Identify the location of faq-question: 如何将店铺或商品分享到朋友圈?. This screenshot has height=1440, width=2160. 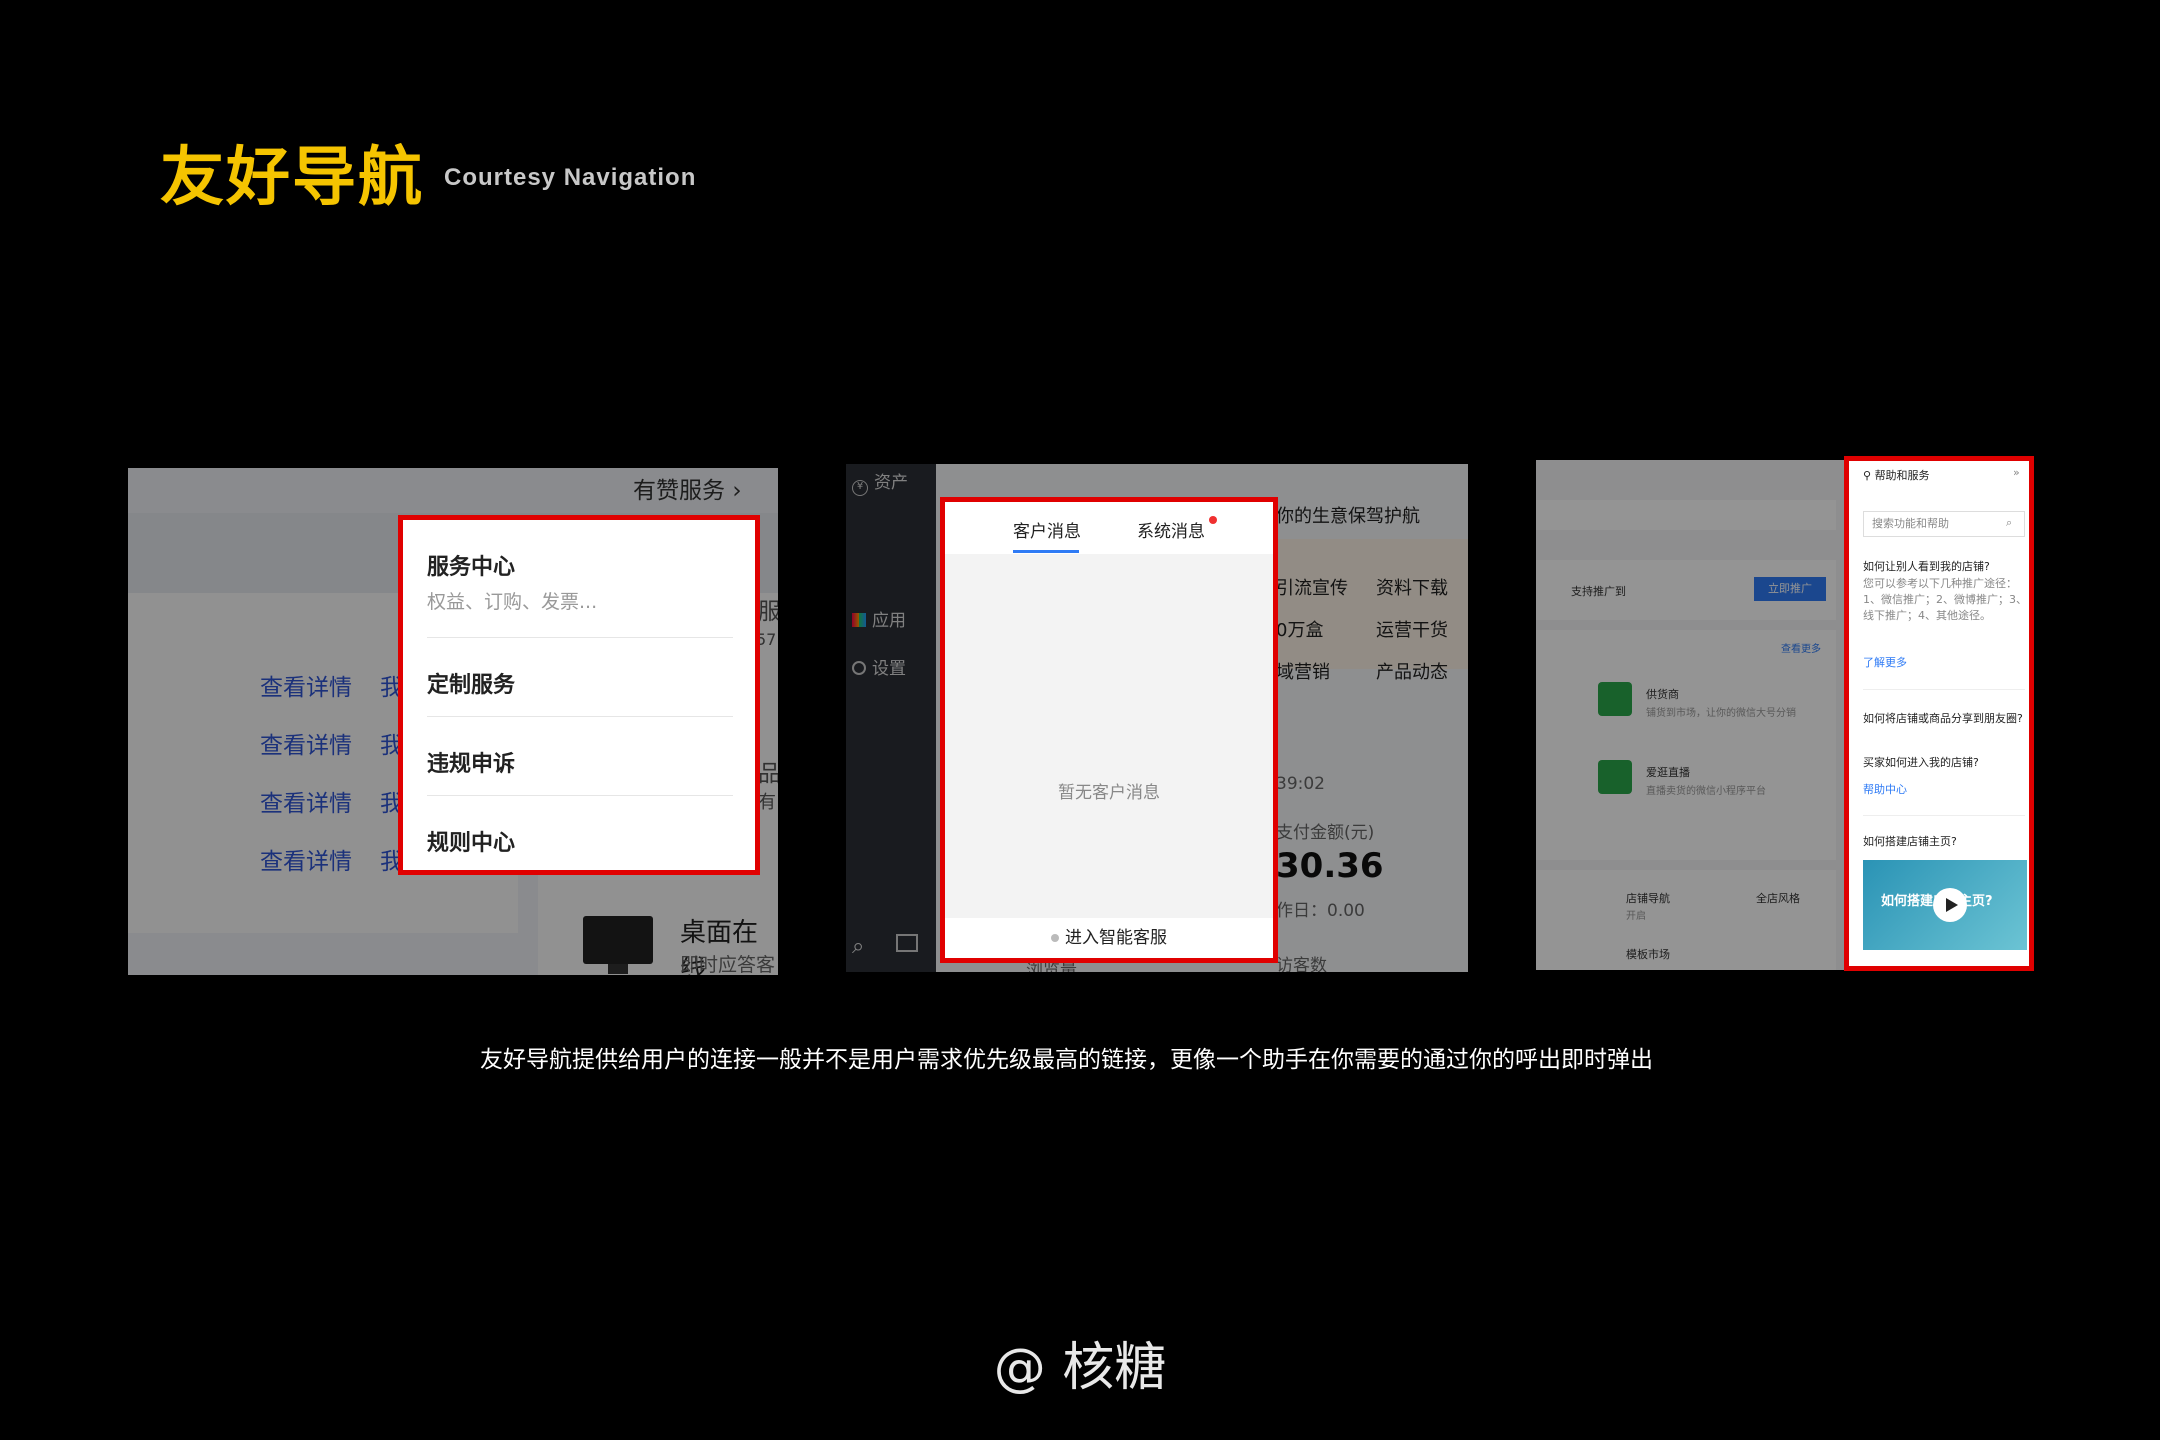
(1945, 719).